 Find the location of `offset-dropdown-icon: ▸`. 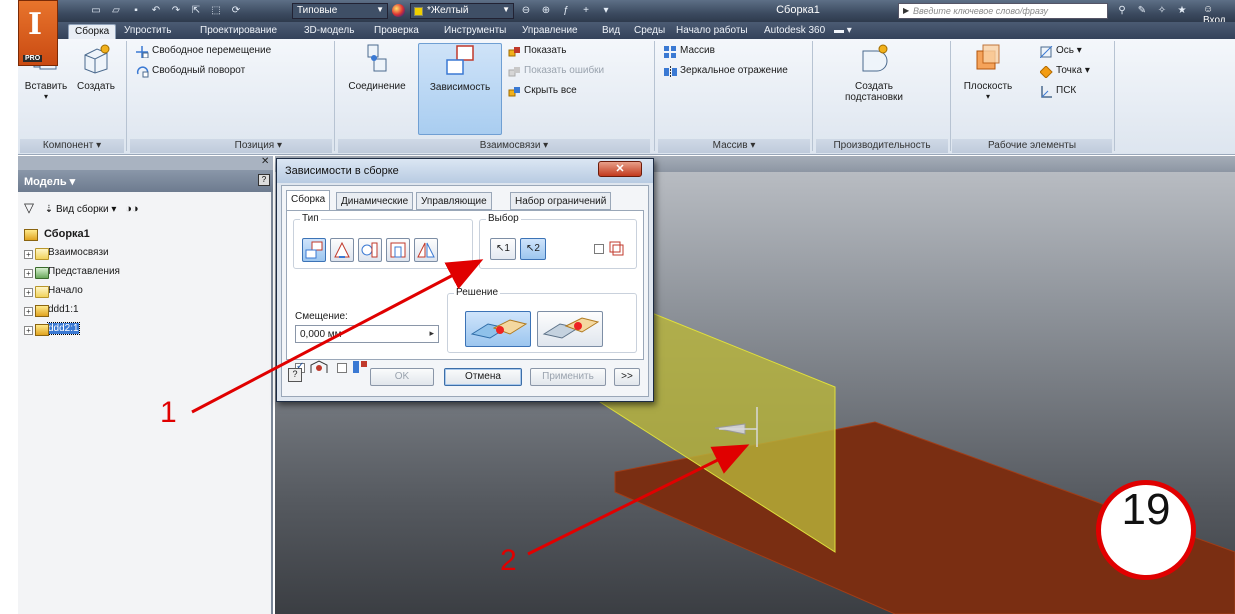

offset-dropdown-icon: ▸ is located at coordinates (431, 333).